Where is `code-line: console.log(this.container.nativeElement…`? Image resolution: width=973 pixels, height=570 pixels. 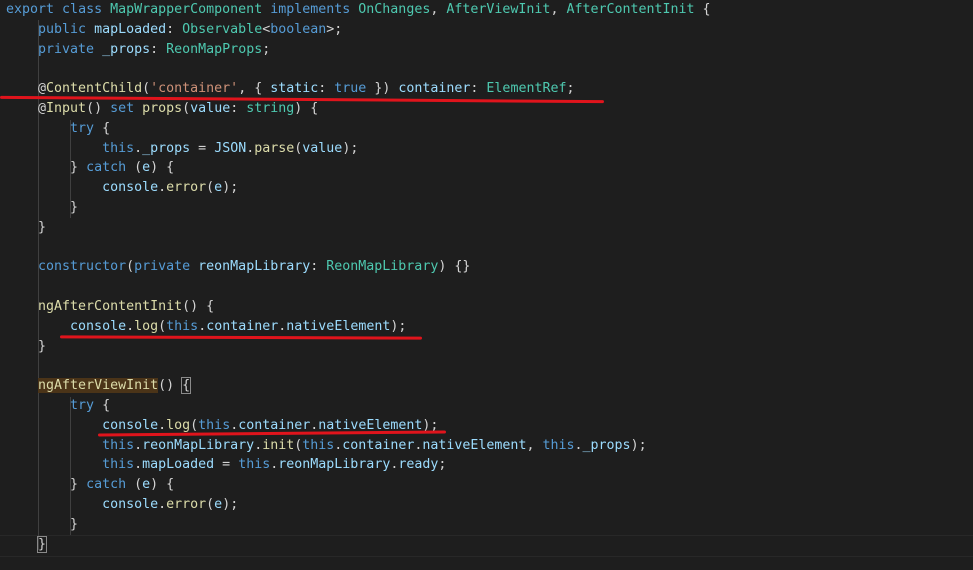 code-line: console.log(this.container.nativeElement… is located at coordinates (206, 327).